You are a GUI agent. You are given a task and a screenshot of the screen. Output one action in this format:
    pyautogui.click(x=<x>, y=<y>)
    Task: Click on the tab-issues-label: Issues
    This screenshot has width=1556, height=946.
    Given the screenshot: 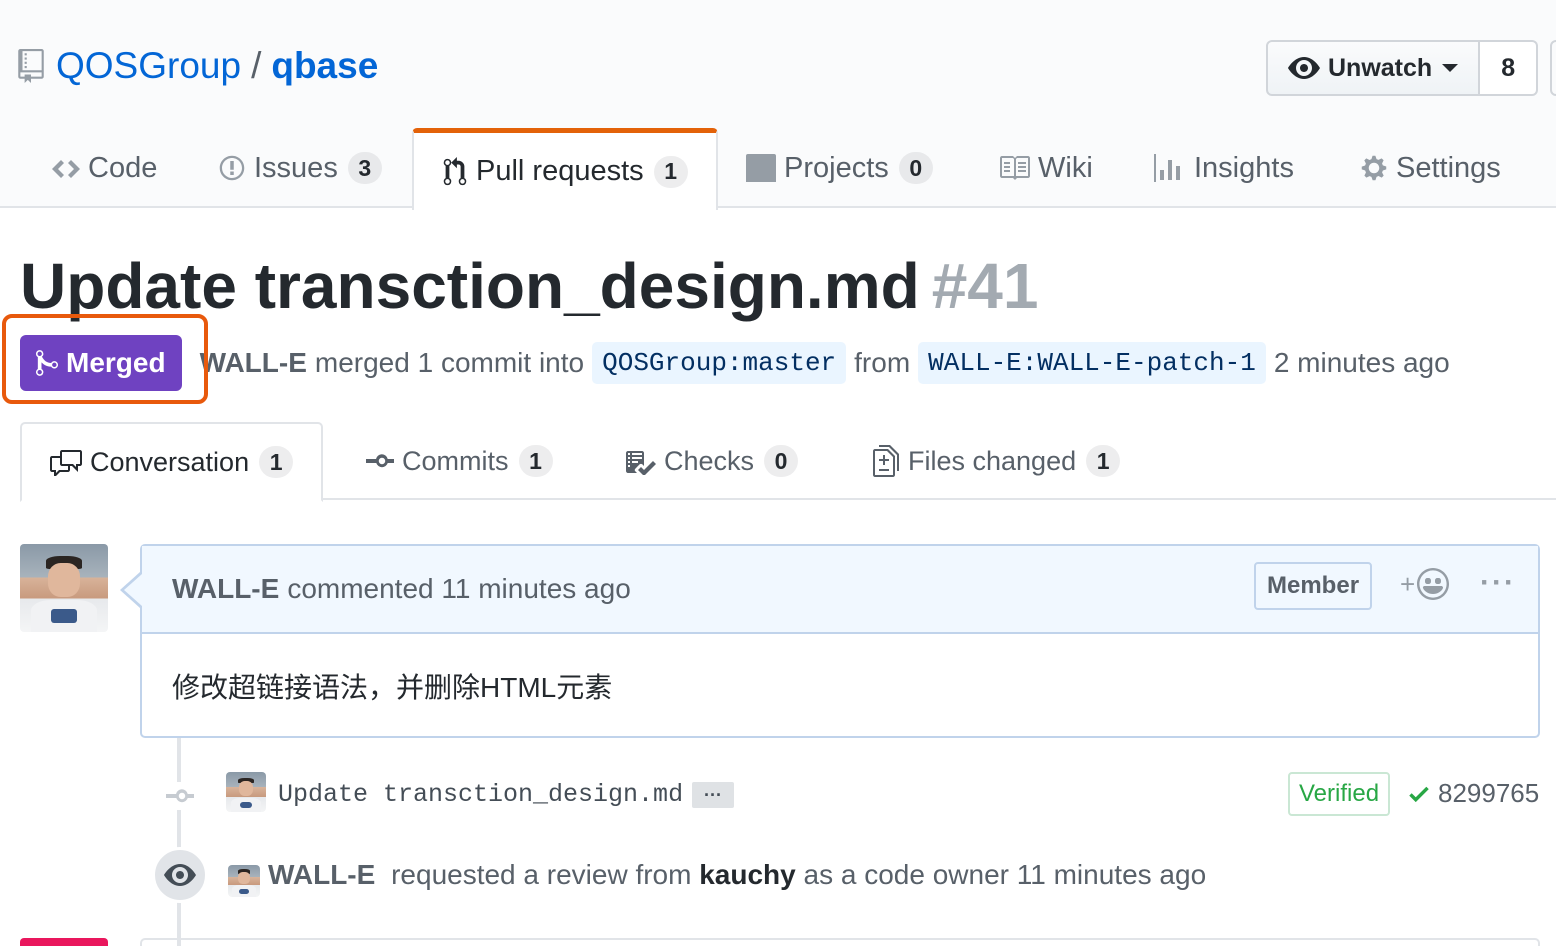 What is the action you would take?
    pyautogui.click(x=296, y=167)
    